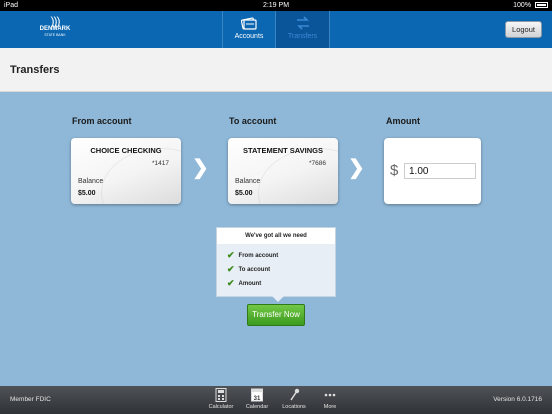 Image resolution: width=552 pixels, height=414 pixels. What do you see at coordinates (160, 163) in the screenshot?
I see `from-account-number: *1417` at bounding box center [160, 163].